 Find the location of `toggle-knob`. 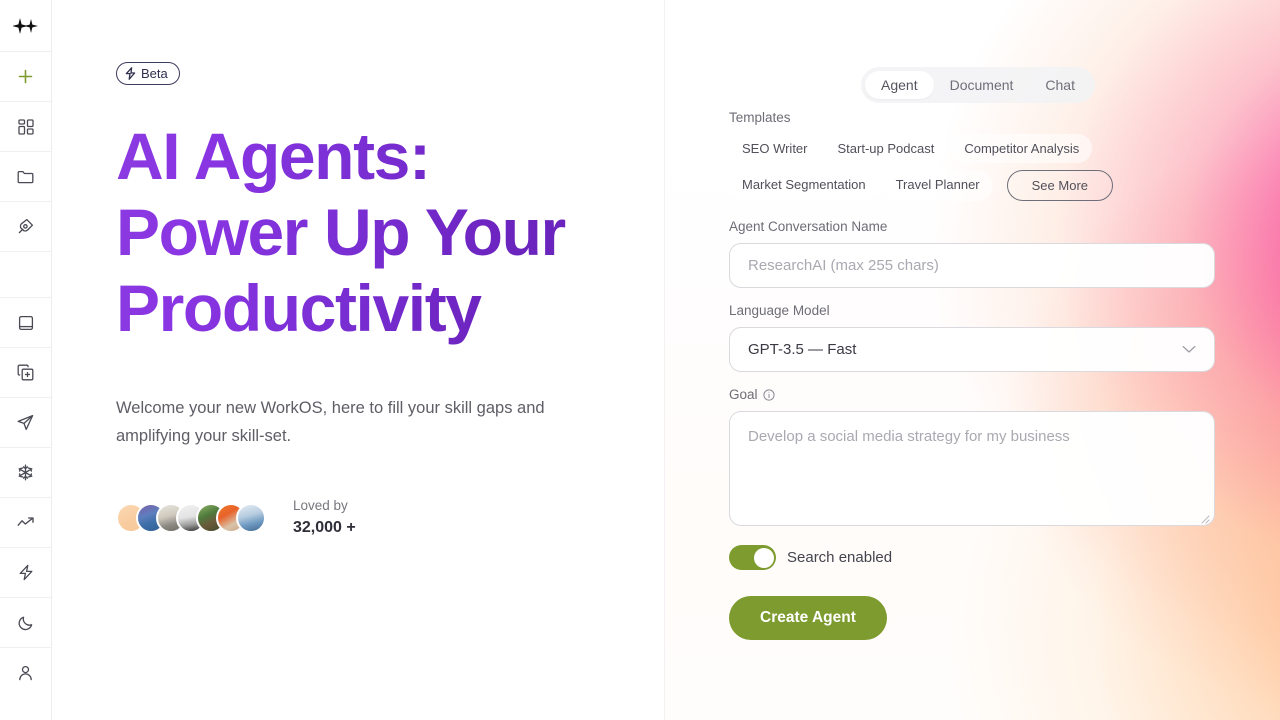

toggle-knob is located at coordinates (763, 557).